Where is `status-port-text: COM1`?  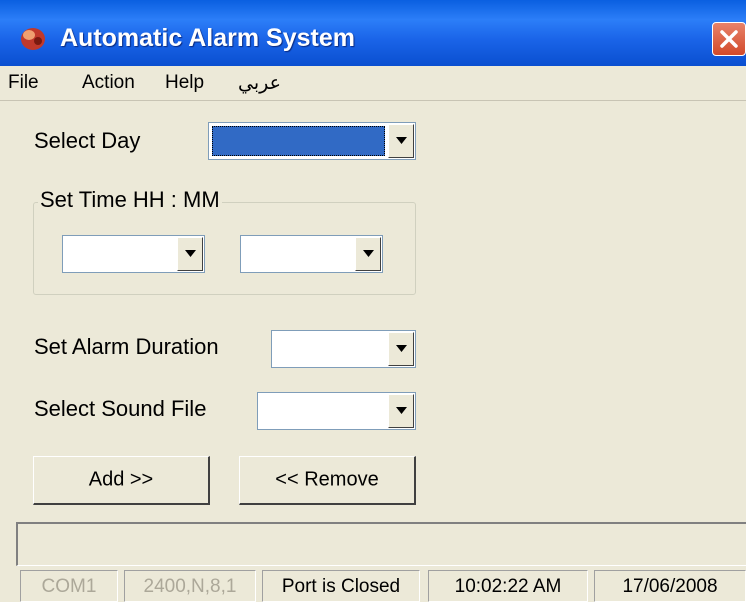
status-port-text: COM1 is located at coordinates (69, 586).